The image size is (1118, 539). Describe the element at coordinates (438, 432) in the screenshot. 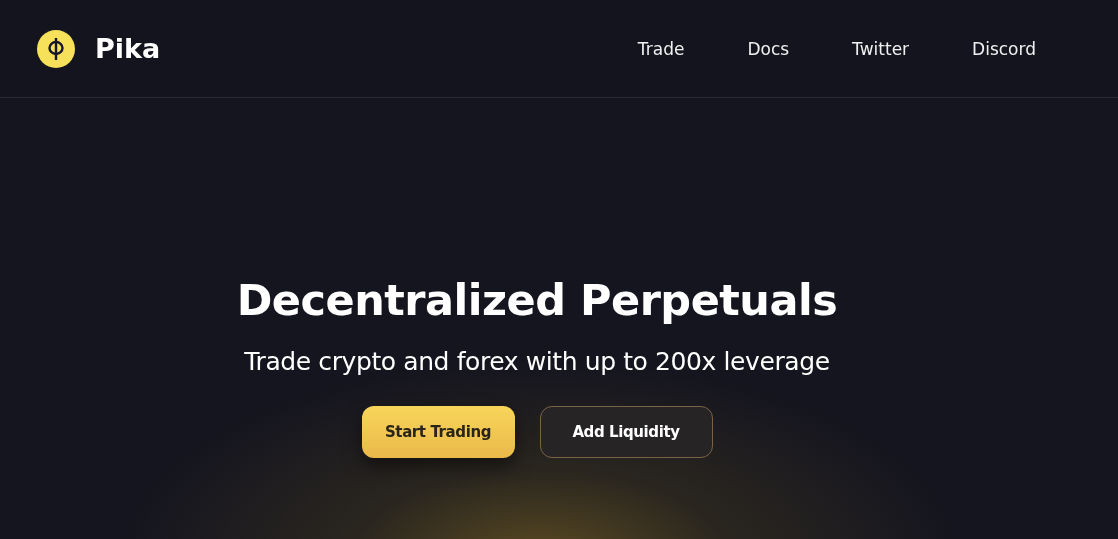

I see `start-button: Start Trading` at that location.